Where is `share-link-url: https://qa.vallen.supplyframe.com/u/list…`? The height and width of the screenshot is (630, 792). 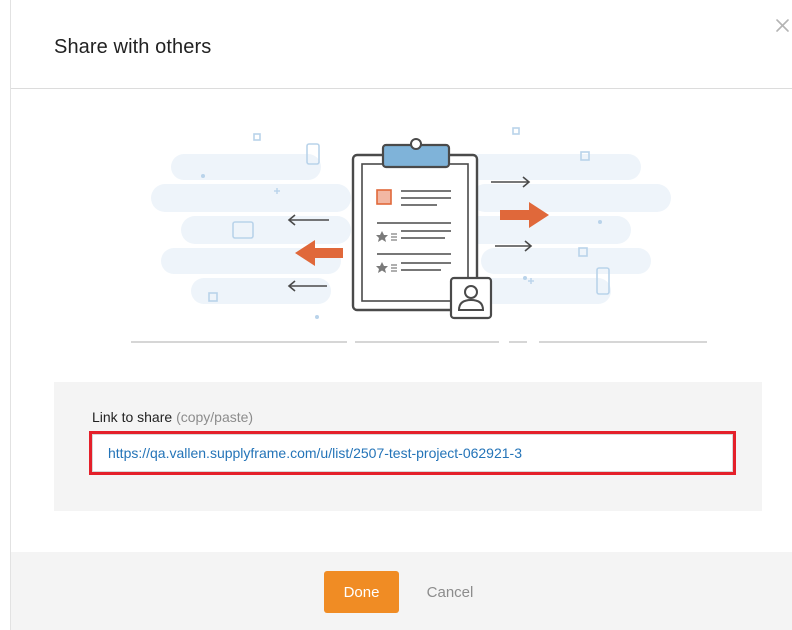 share-link-url: https://qa.vallen.supplyframe.com/u/list… is located at coordinates (315, 453).